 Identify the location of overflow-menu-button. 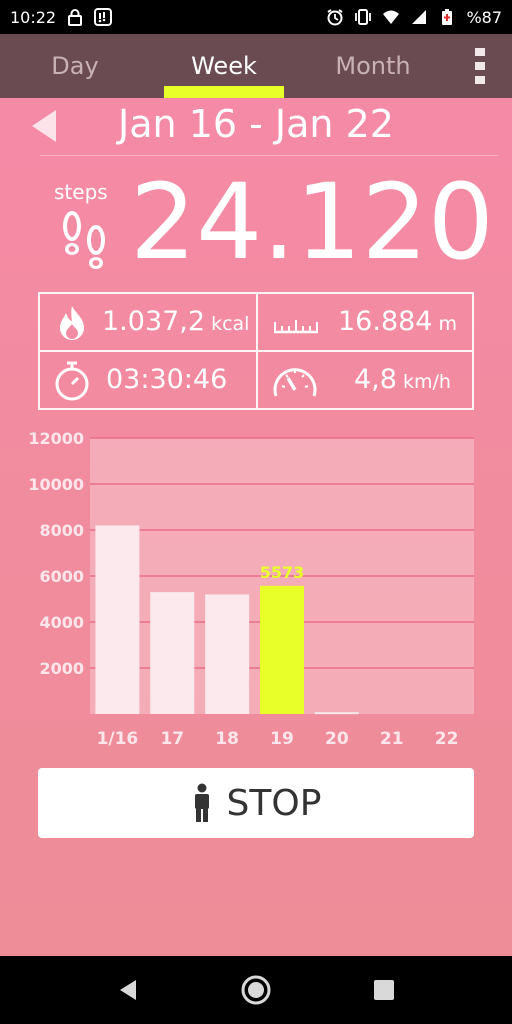
(480, 66).